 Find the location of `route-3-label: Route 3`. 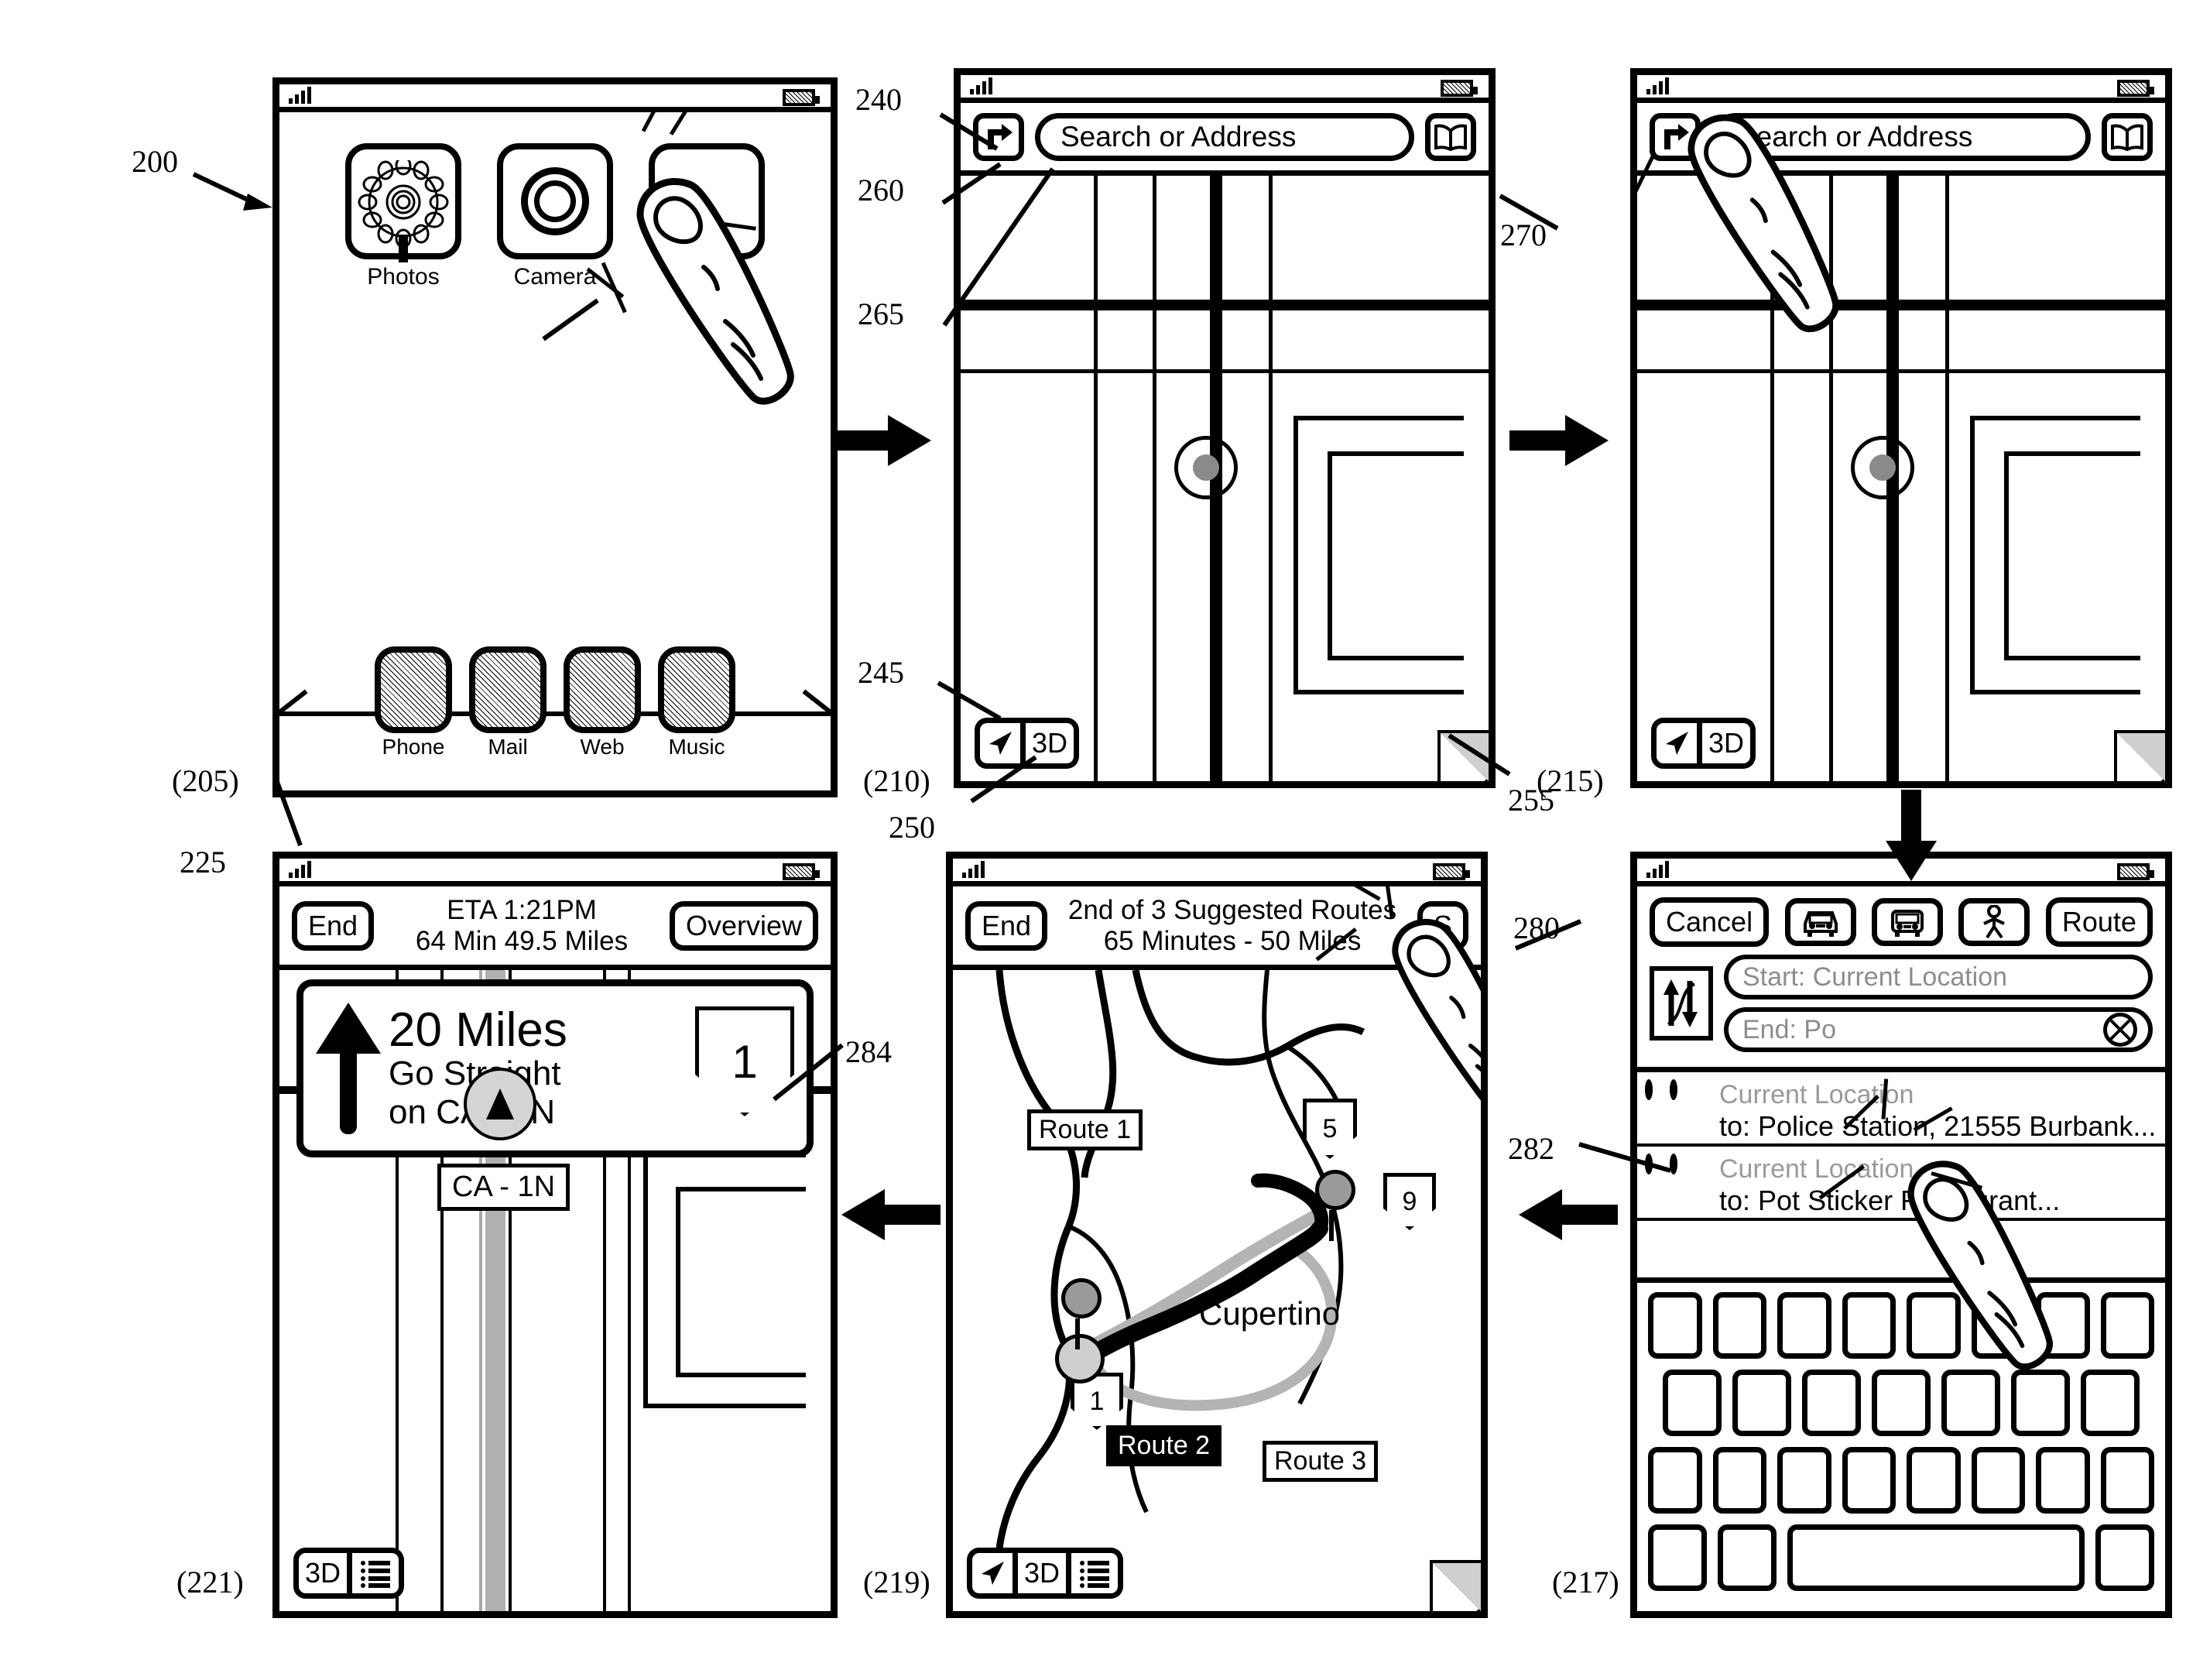

route-3-label: Route 3 is located at coordinates (1321, 1461).